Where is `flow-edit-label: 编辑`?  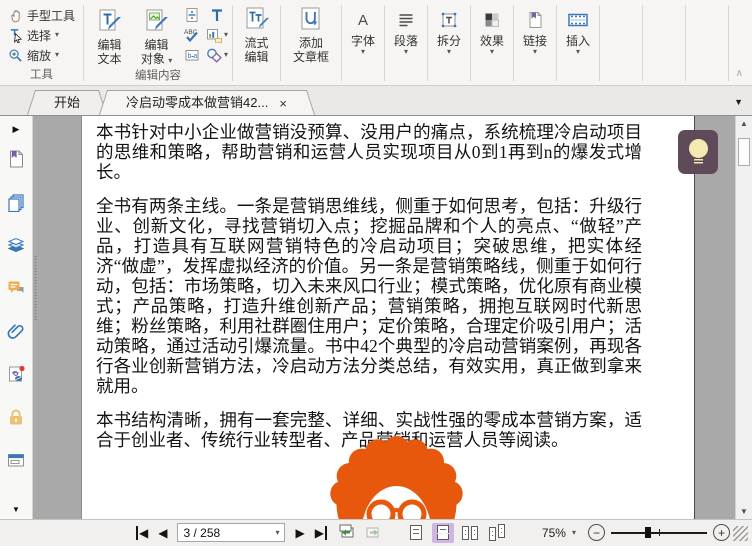 flow-edit-label: 编辑 is located at coordinates (256, 57).